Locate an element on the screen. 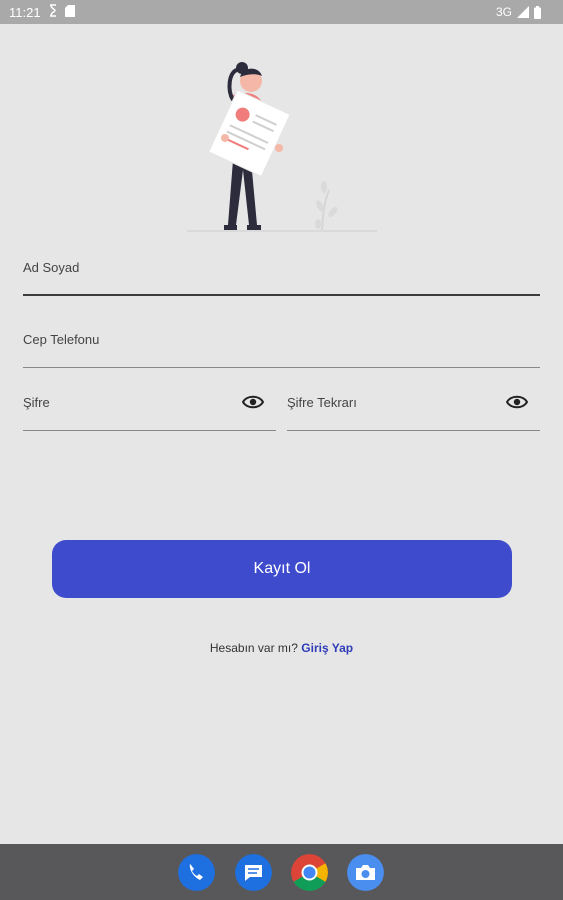 Image resolution: width=563 pixels, height=900 pixels. camera-icon is located at coordinates (365, 872).